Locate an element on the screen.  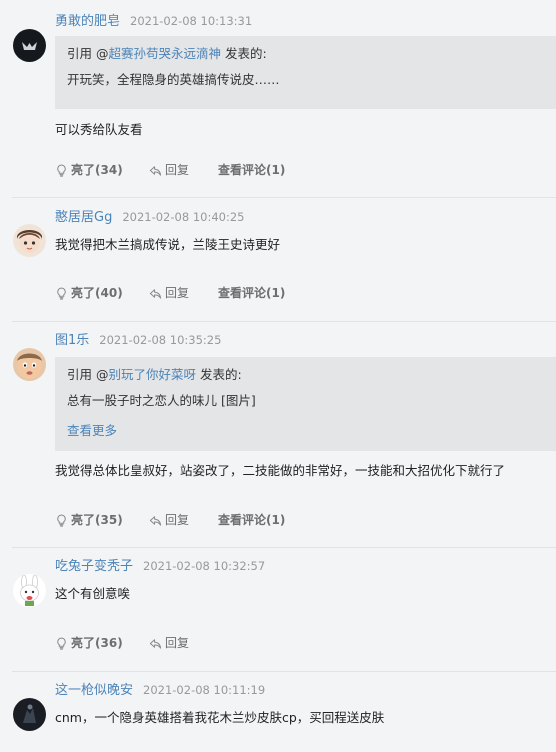
like-count: (35) is located at coordinates (109, 520).